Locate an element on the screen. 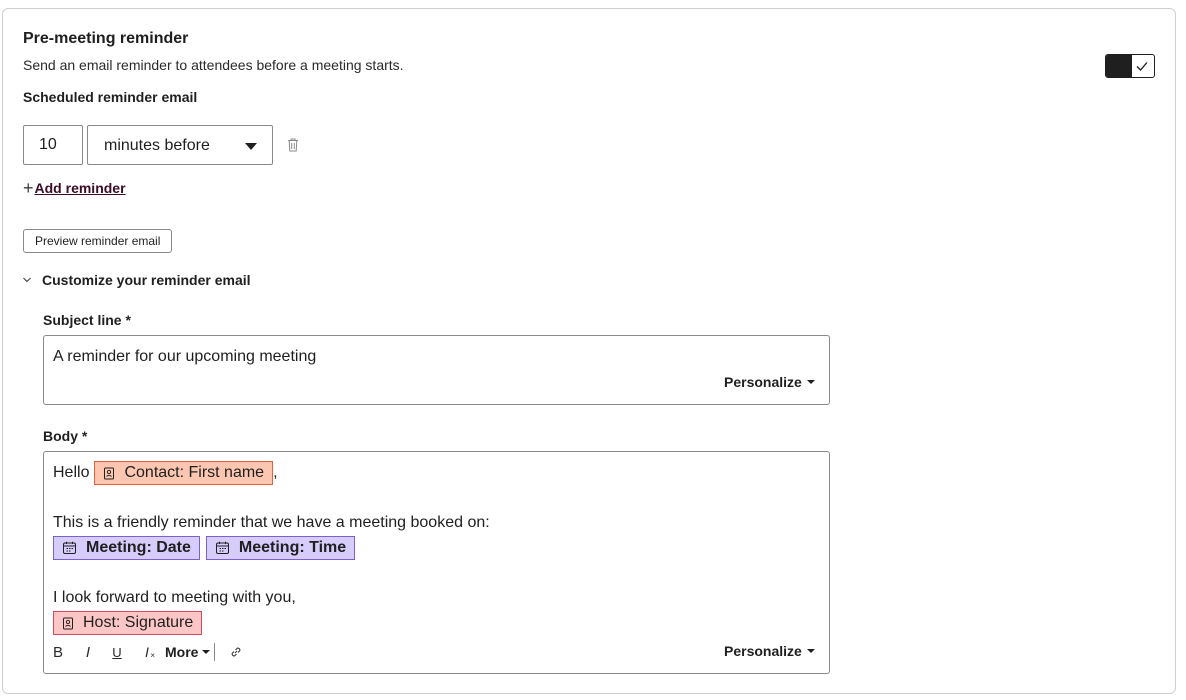  bold-button: B is located at coordinates (58, 652).